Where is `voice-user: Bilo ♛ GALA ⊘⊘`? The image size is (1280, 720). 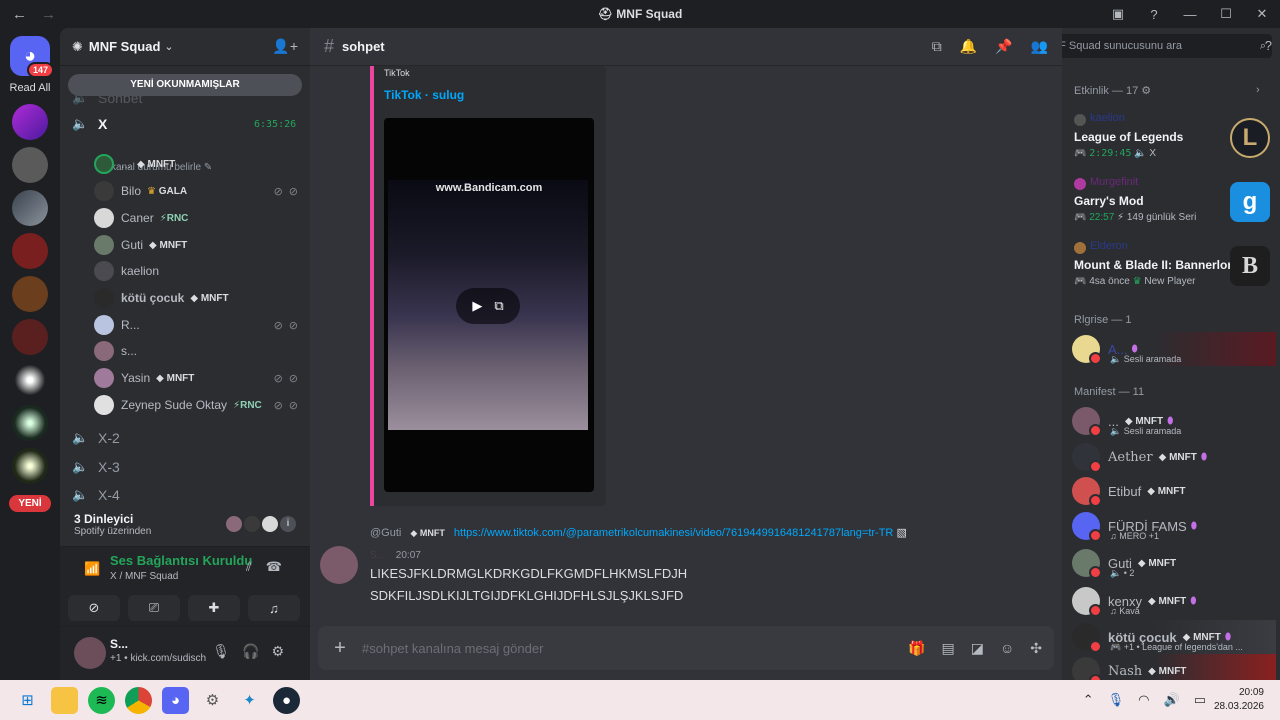
voice-user: Bilo ♛ GALA ⊘⊘ is located at coordinates (199, 191).